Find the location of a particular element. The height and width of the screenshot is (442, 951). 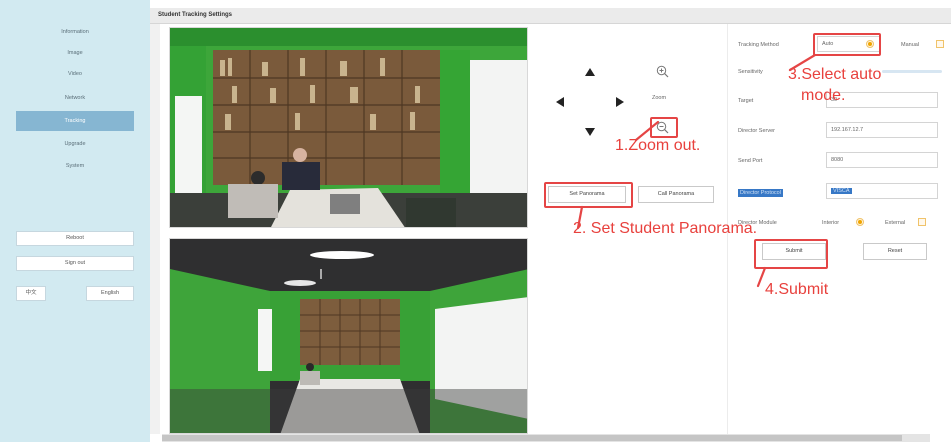

language-en-button: English is located at coordinates (110, 293).